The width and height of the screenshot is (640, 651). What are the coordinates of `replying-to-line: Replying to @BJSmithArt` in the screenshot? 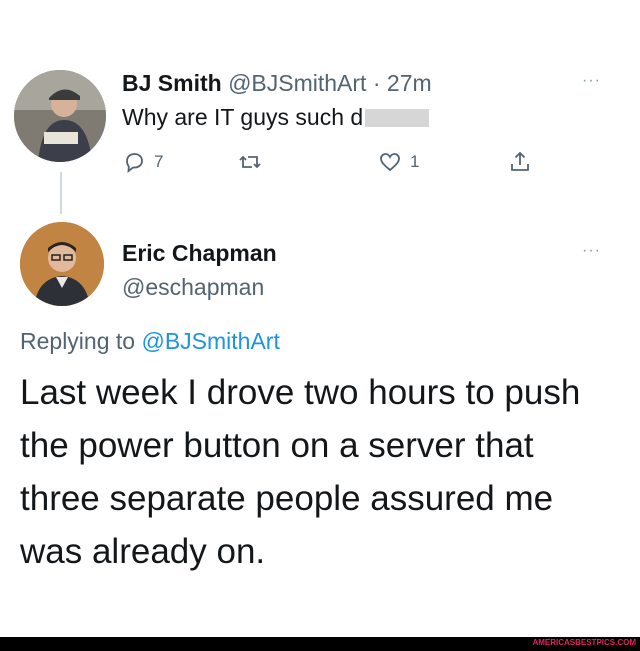 It's located at (150, 341).